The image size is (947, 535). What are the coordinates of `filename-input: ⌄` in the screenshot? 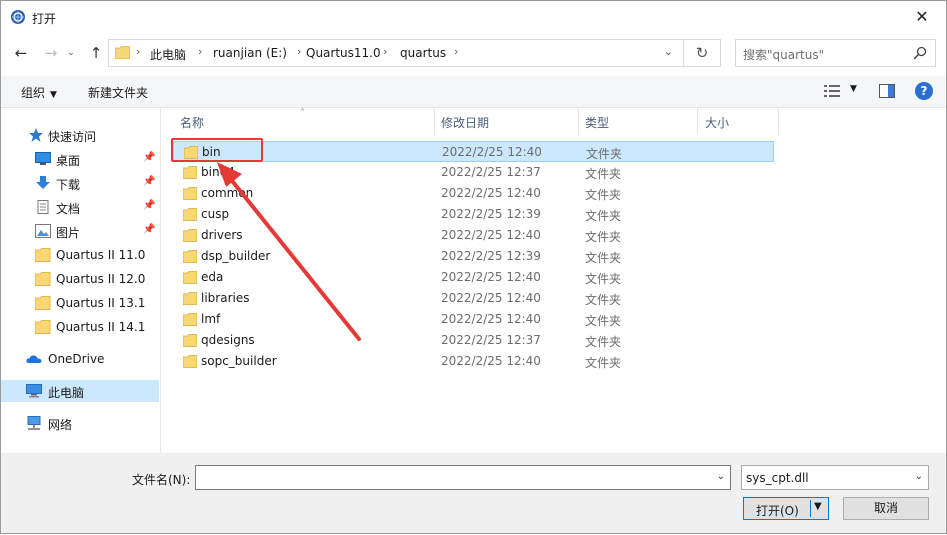 It's located at (463, 477).